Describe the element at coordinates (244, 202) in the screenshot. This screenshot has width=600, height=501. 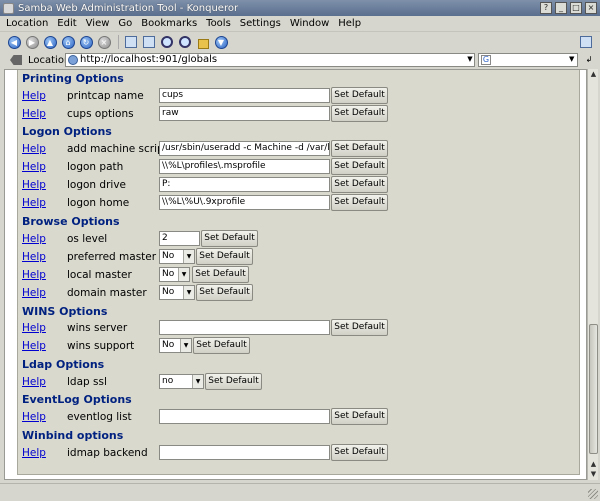
I see `logon-home-input: \\%L\%U\.9xprofile` at that location.